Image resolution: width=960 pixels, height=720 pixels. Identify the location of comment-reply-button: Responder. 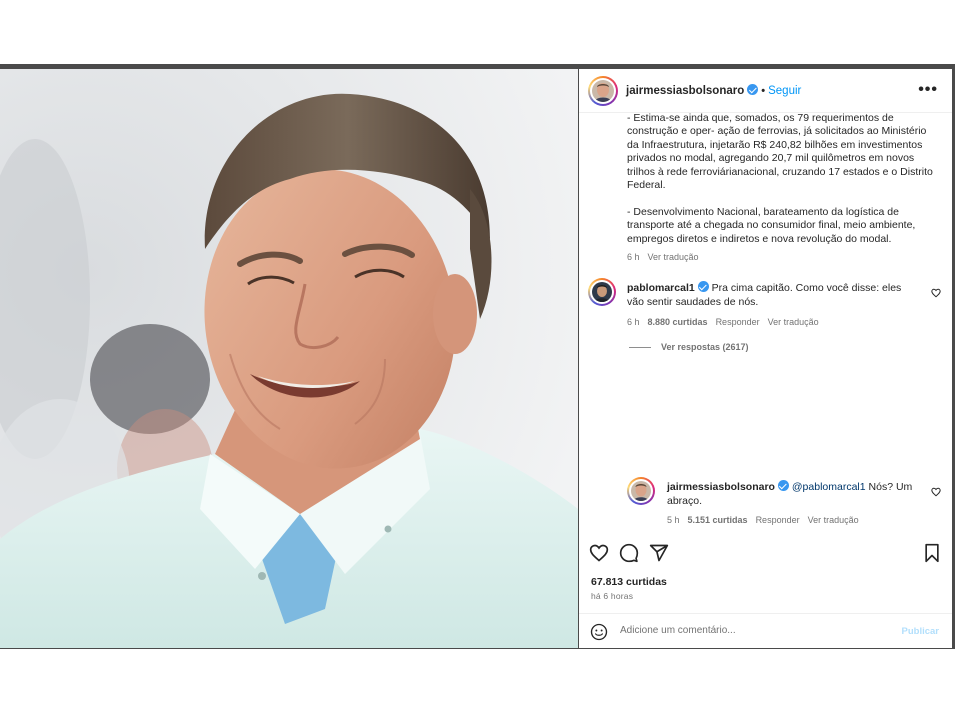
(738, 322).